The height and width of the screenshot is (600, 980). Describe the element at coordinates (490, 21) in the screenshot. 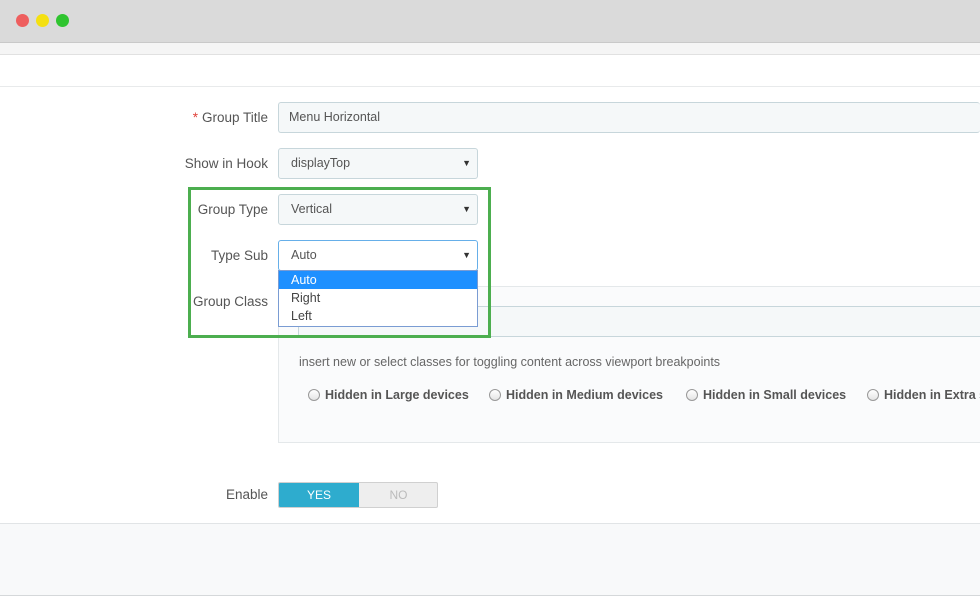

I see `window-titlebar` at that location.